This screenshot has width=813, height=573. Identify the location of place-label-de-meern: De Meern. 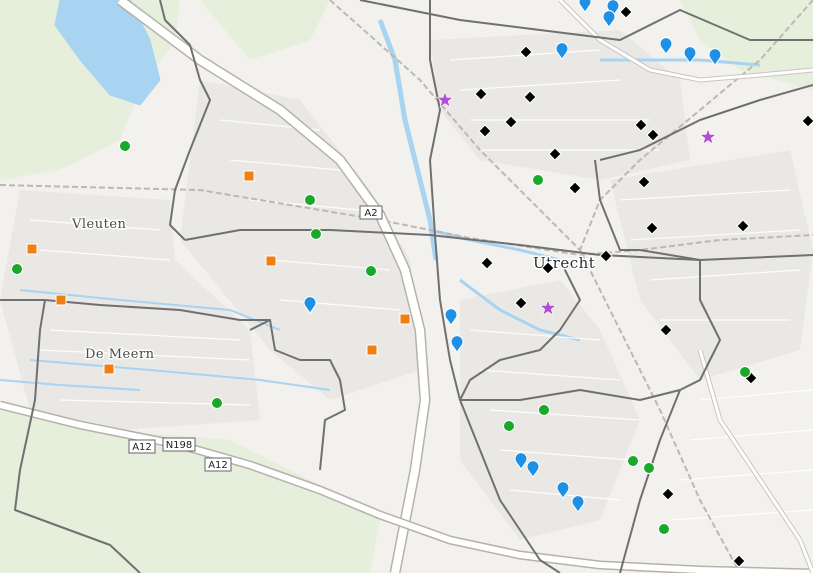
(120, 354).